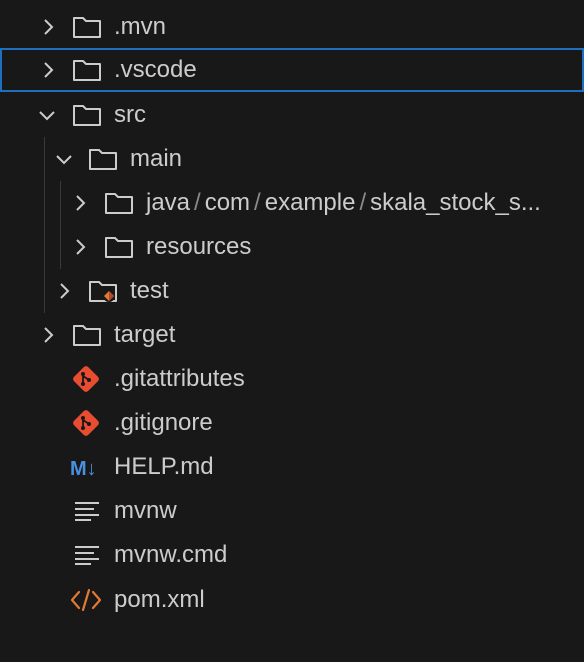 The image size is (584, 662). What do you see at coordinates (103, 291) in the screenshot?
I see `test-folder-icon` at bounding box center [103, 291].